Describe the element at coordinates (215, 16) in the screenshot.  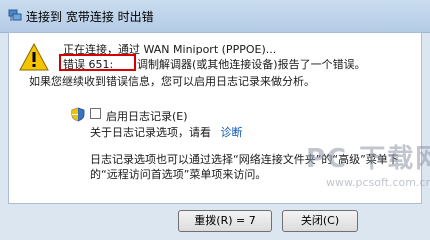
I see `title-bar: 连接到 宽带连接 时出错` at that location.